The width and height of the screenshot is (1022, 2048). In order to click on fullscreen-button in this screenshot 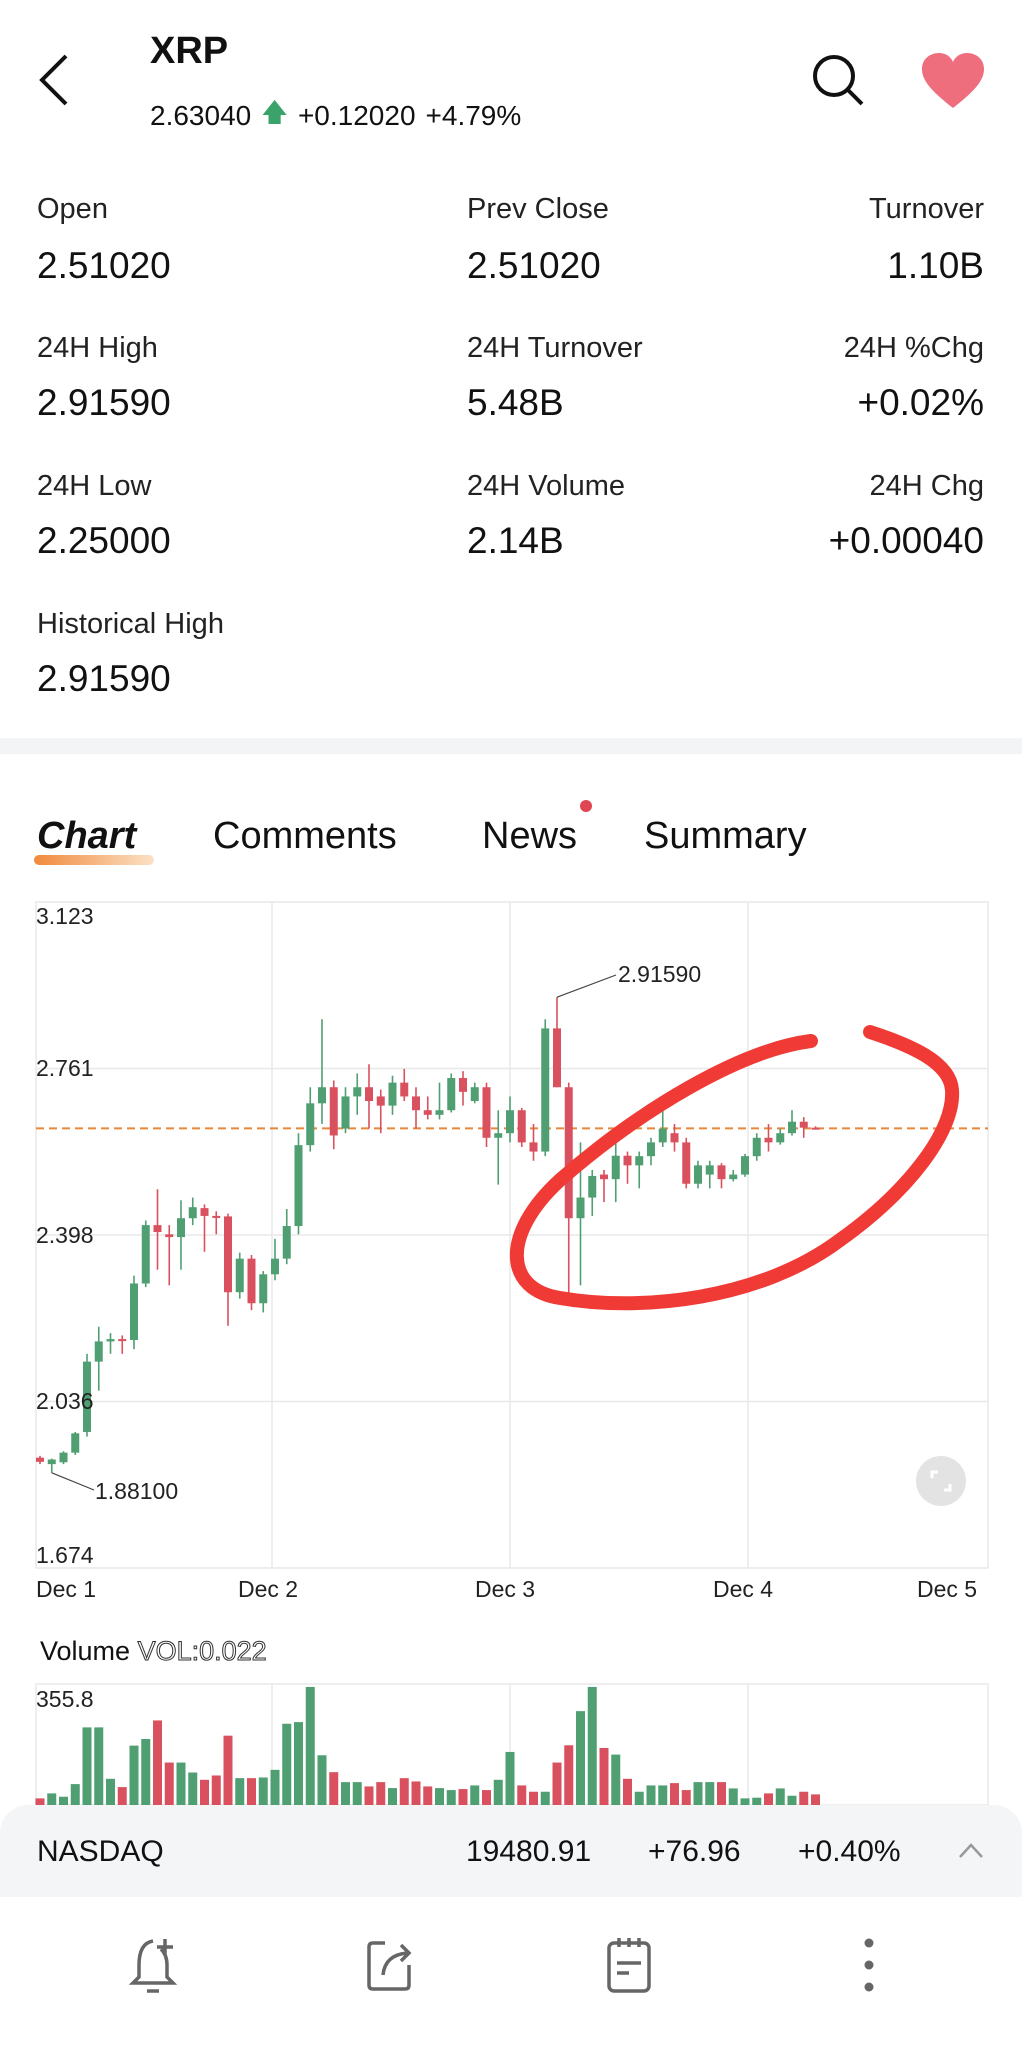, I will do `click(941, 1481)`.